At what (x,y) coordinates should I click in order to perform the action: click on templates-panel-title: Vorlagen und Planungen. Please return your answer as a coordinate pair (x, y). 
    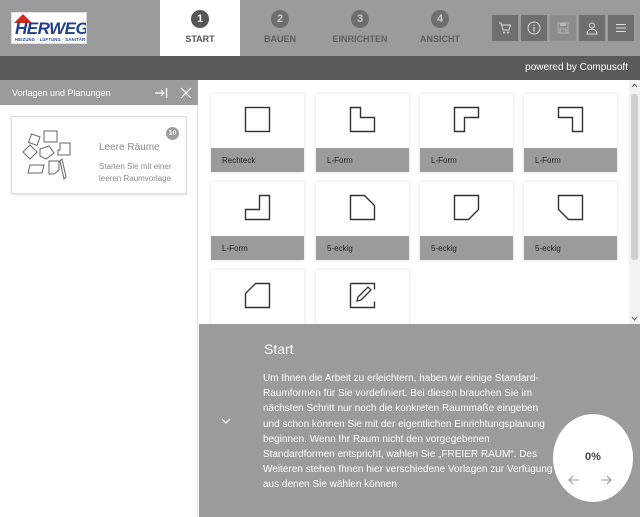
    Looking at the image, I should click on (61, 93).